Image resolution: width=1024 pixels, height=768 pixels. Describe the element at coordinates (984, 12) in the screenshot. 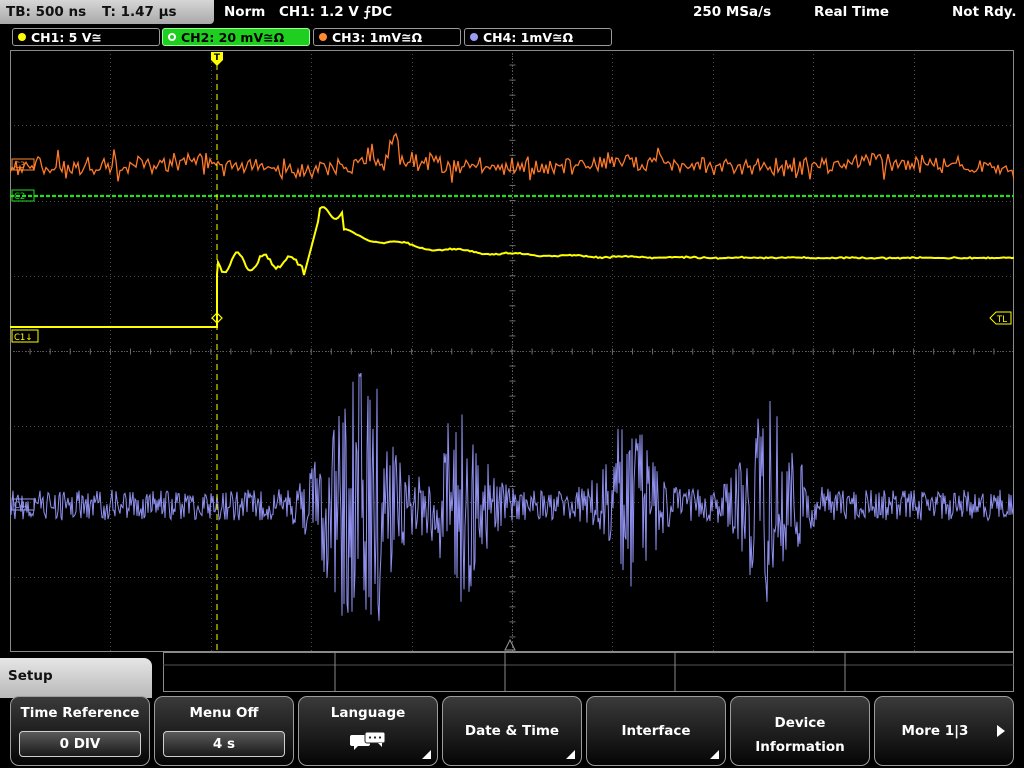

I see `trigger-state: Not Rdy.` at that location.